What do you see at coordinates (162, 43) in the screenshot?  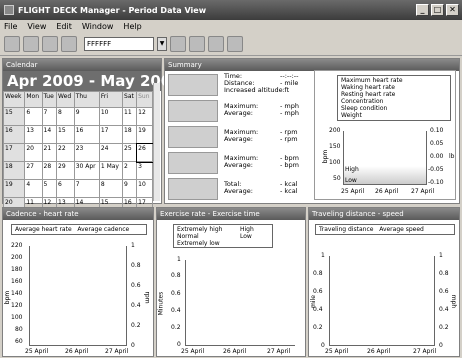 I see `chevron-down-icon: ▼` at bounding box center [162, 43].